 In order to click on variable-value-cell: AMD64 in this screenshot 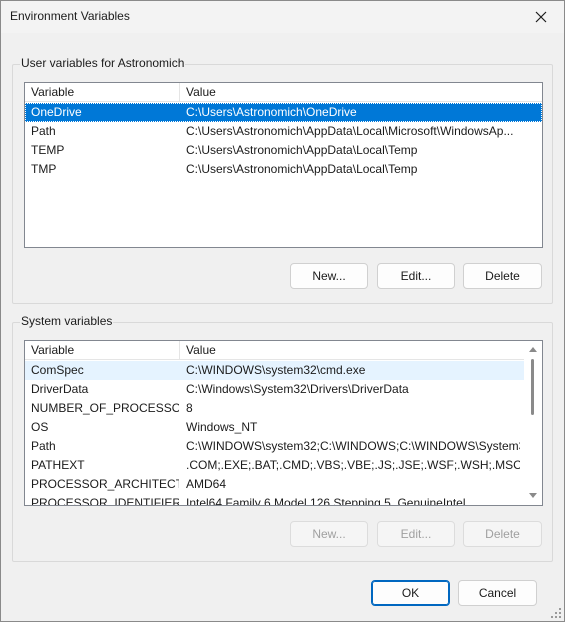, I will do `click(206, 484)`.